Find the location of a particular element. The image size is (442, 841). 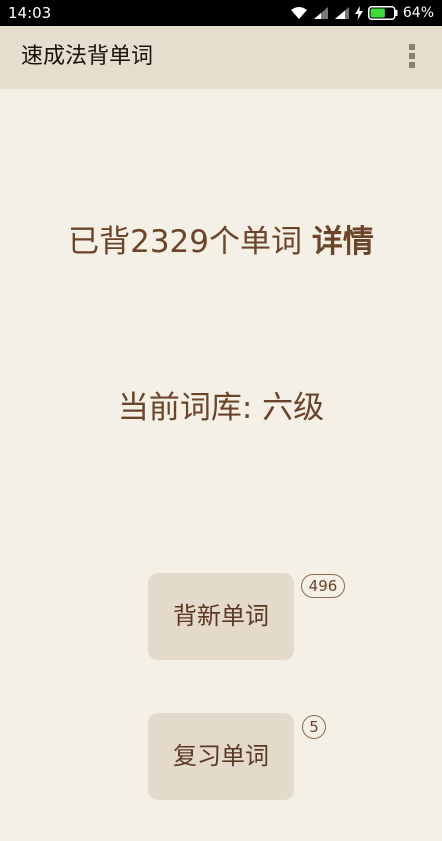

status-time: 14:03 is located at coordinates (30, 13).